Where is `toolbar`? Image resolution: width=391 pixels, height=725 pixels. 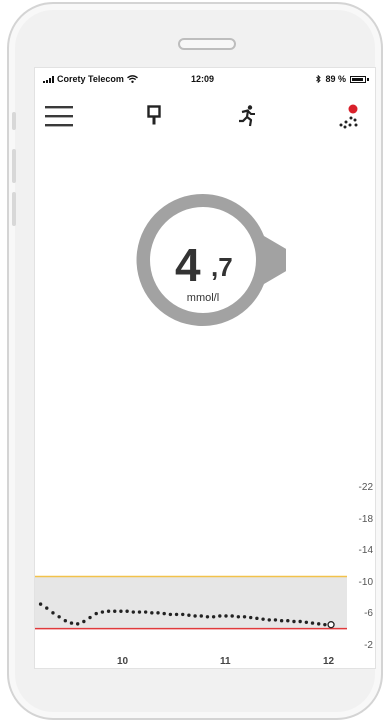 toolbar is located at coordinates (205, 112).